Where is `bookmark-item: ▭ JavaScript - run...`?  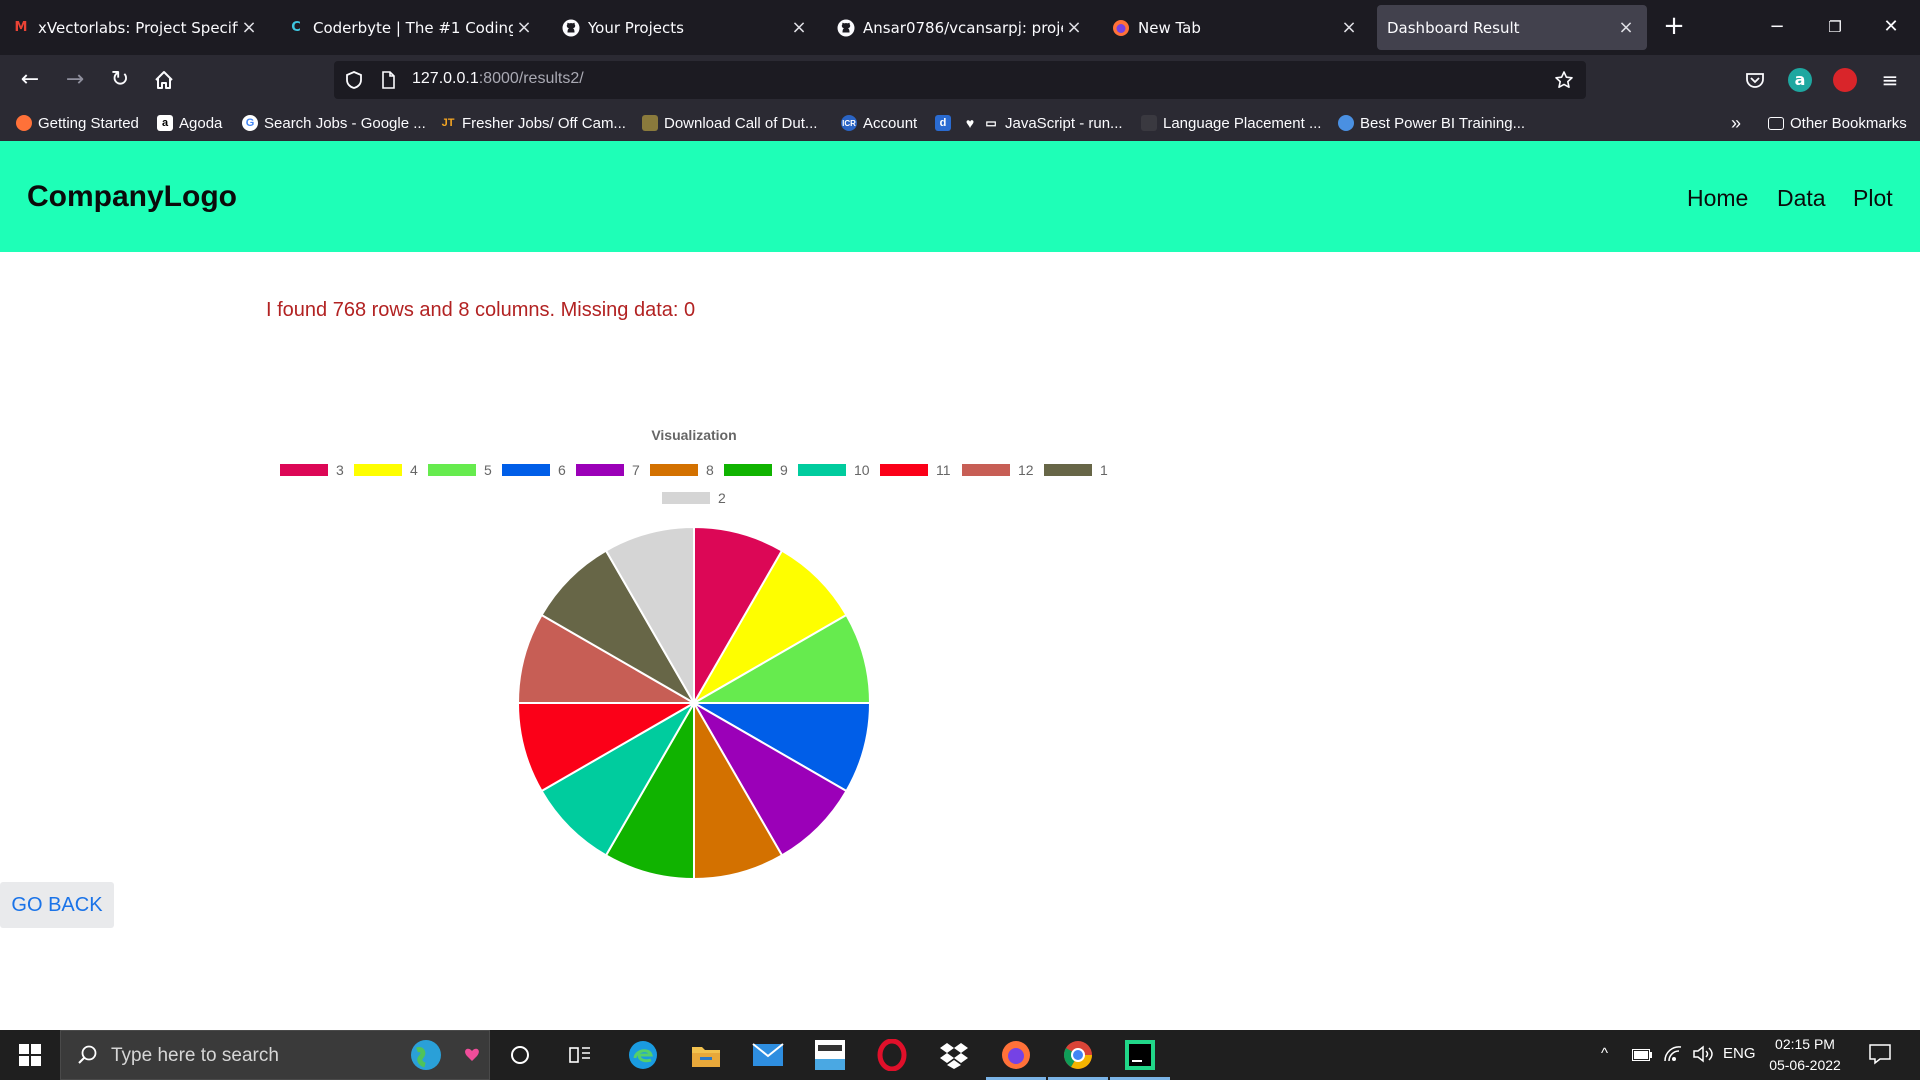 bookmark-item: ▭ JavaScript - run... is located at coordinates (1053, 123).